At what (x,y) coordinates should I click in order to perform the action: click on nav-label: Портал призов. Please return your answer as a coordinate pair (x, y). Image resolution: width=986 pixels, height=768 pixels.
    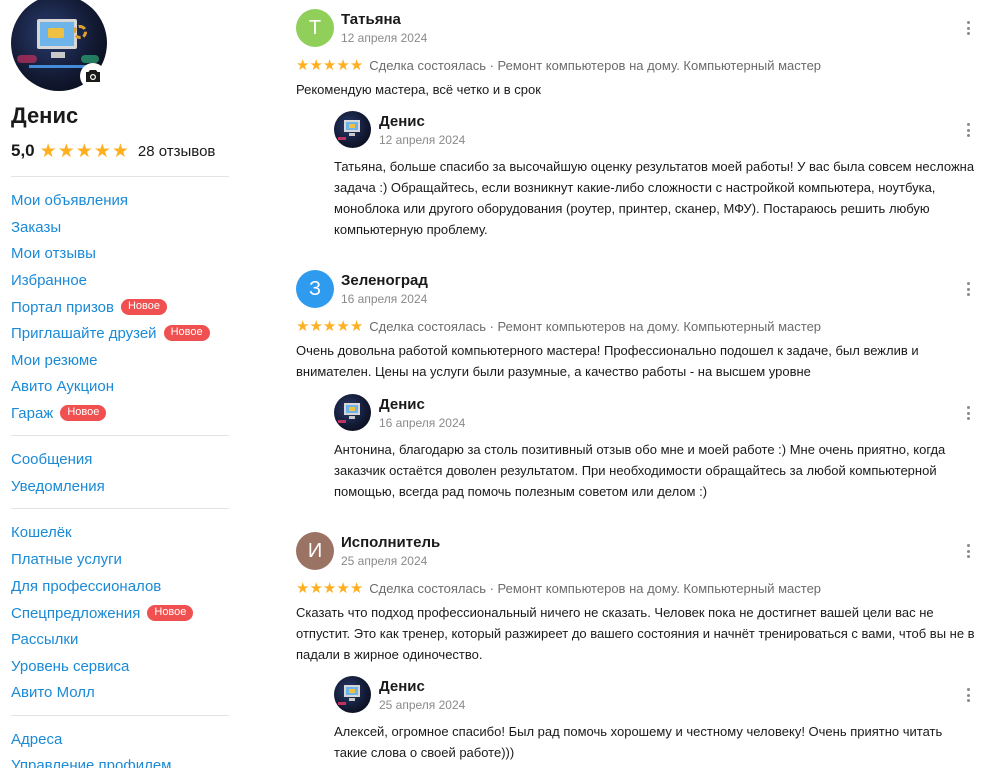
    Looking at the image, I should click on (62, 307).